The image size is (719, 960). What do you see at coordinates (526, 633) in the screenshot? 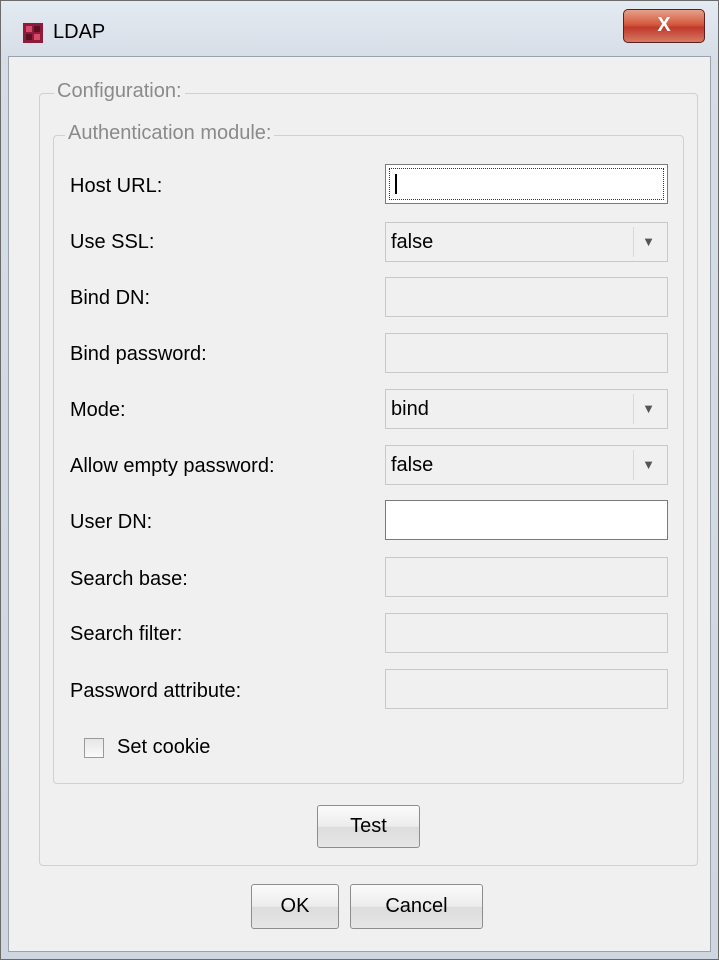
I see `search-filter-input` at bounding box center [526, 633].